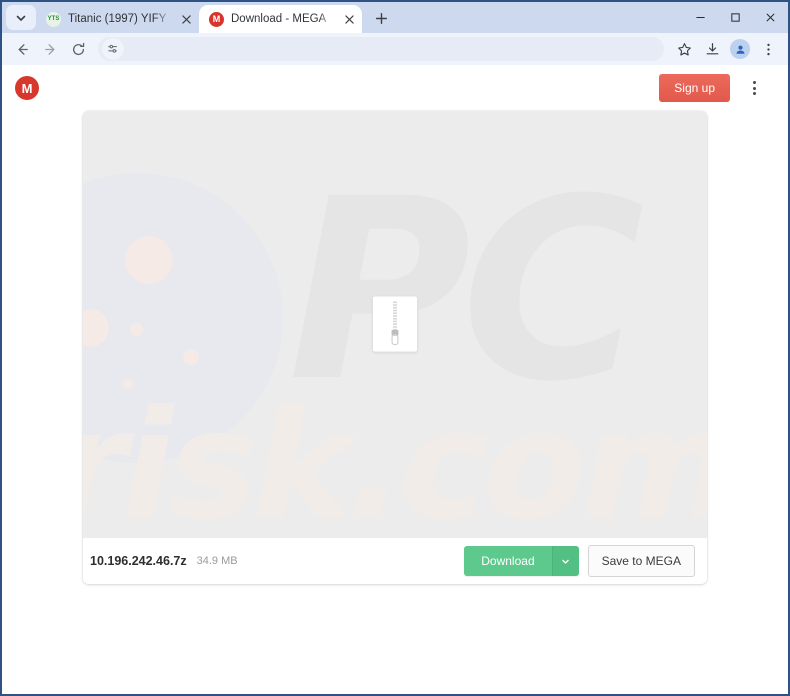 This screenshot has width=790, height=696. I want to click on window-maximize-icon, so click(735, 17).